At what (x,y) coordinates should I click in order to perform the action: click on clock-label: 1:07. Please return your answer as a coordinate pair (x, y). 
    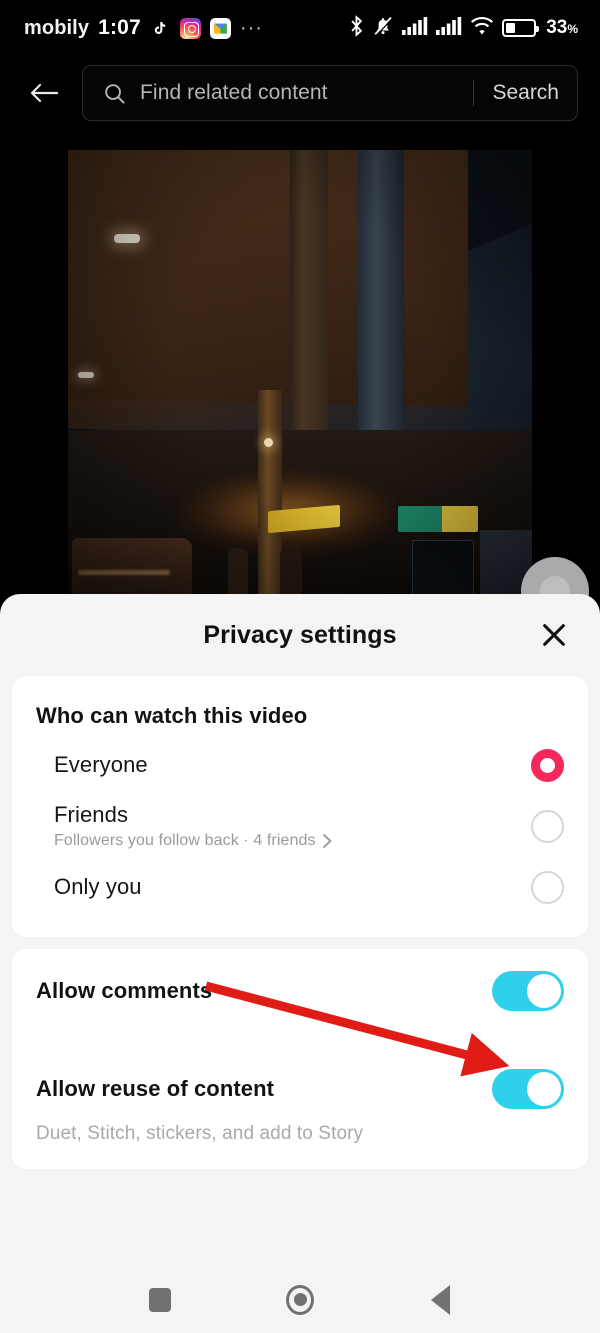
    Looking at the image, I should click on (119, 27).